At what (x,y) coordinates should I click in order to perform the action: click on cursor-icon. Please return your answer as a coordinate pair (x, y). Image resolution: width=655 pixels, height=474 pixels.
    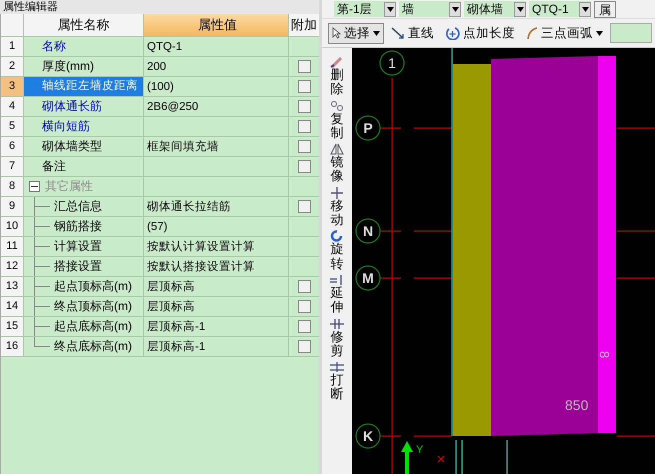
    Looking at the image, I should click on (336, 33).